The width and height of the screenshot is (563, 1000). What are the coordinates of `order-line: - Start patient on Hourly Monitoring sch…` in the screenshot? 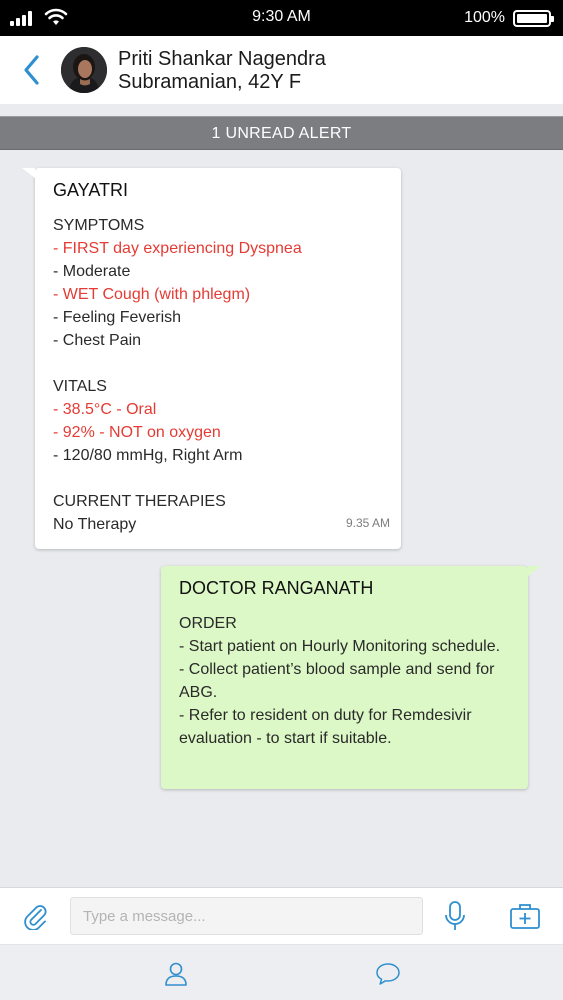 It's located at (340, 646).